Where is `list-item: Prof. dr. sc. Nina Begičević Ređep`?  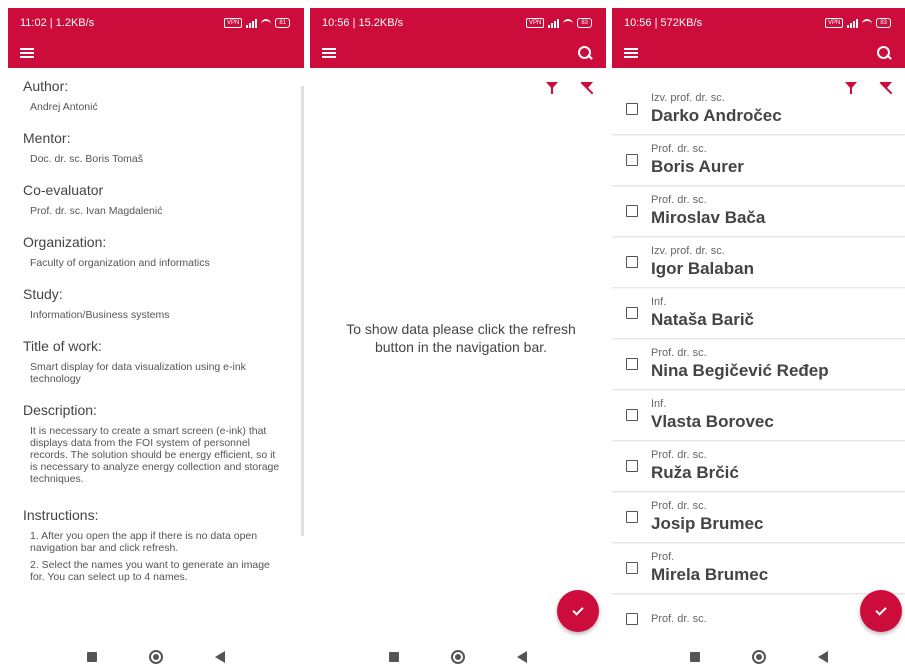
list-item: Prof. dr. sc. Nina Begičević Ređep is located at coordinates (758, 364).